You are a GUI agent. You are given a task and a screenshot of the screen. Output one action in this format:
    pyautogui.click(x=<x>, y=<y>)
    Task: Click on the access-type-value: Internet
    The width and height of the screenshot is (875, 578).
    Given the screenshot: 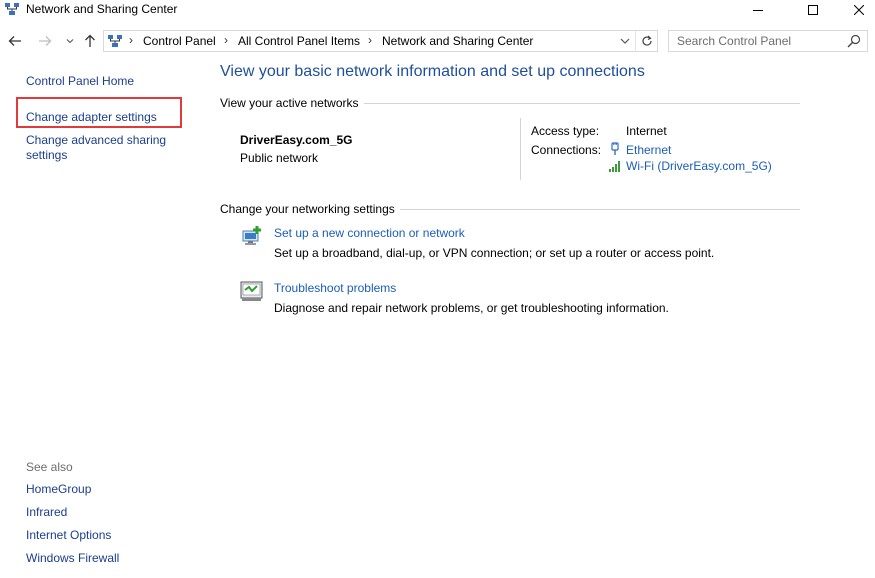 What is the action you would take?
    pyautogui.click(x=646, y=131)
    